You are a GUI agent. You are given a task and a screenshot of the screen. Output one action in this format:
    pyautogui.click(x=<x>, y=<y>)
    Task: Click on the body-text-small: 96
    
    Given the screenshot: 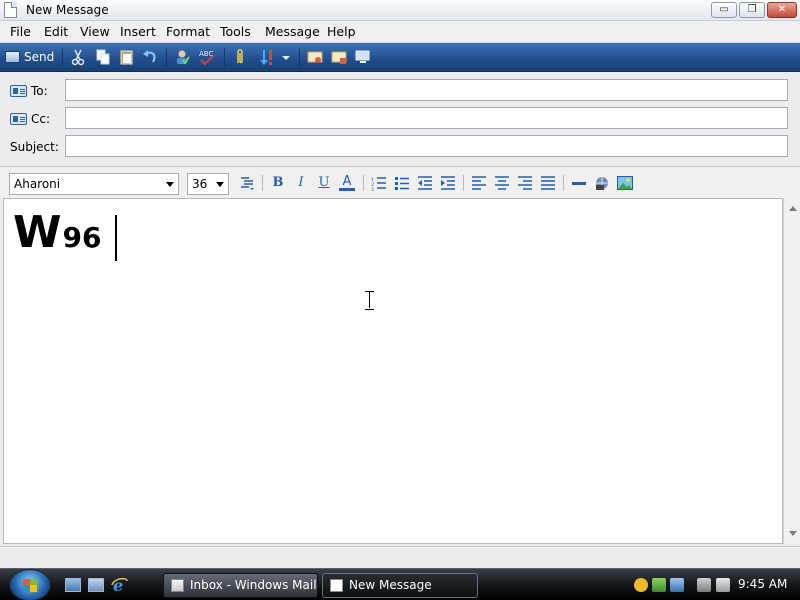 What is the action you would take?
    pyautogui.click(x=82, y=237)
    